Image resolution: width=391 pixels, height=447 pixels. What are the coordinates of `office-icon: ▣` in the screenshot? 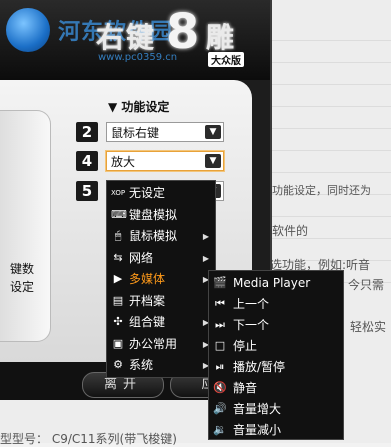 It's located at (118, 343).